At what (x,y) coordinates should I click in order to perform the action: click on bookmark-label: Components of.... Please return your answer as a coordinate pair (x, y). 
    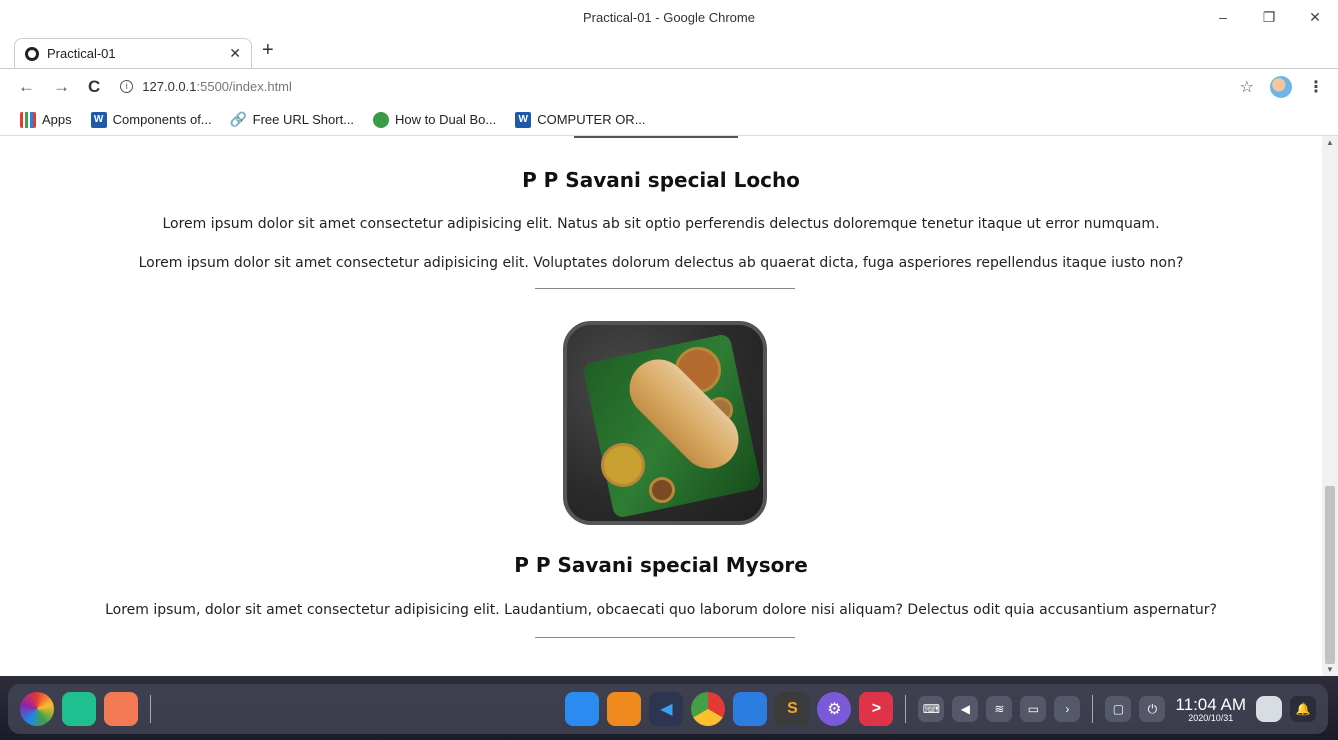
    Looking at the image, I should click on (162, 119).